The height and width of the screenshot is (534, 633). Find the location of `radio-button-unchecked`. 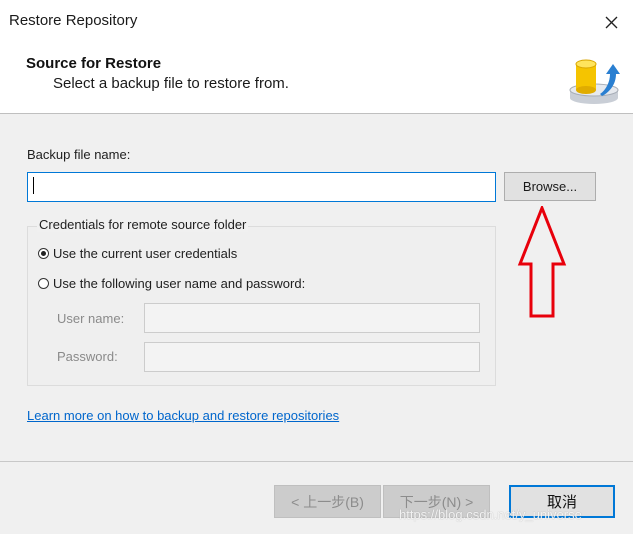

radio-button-unchecked is located at coordinates (43, 283).